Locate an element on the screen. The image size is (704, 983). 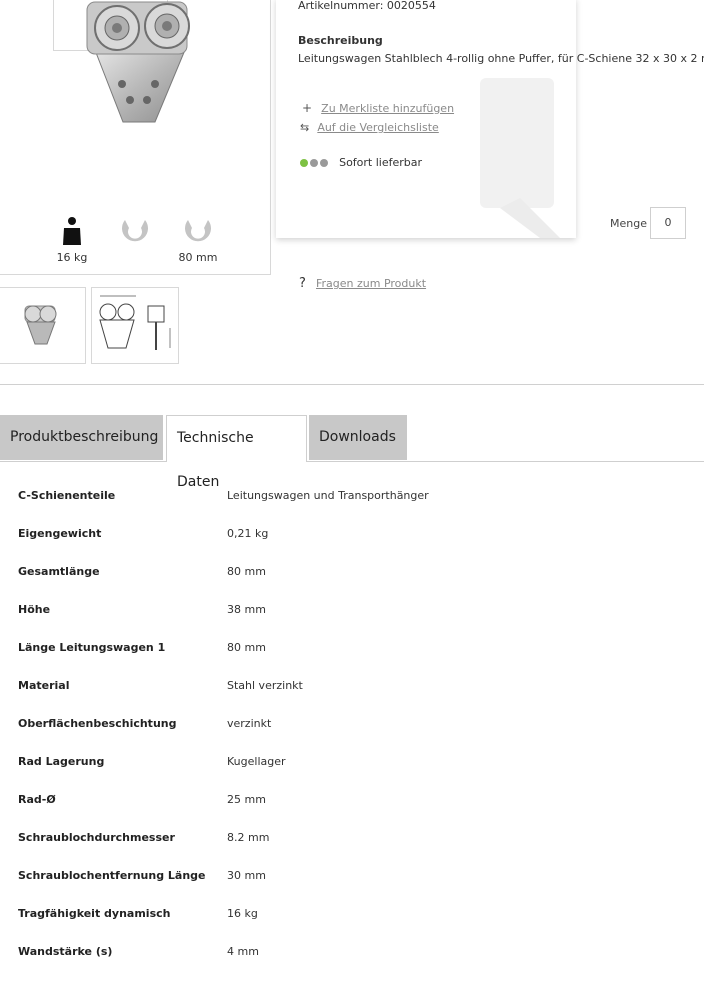
active-tab-gap is located at coordinates (236, 461).